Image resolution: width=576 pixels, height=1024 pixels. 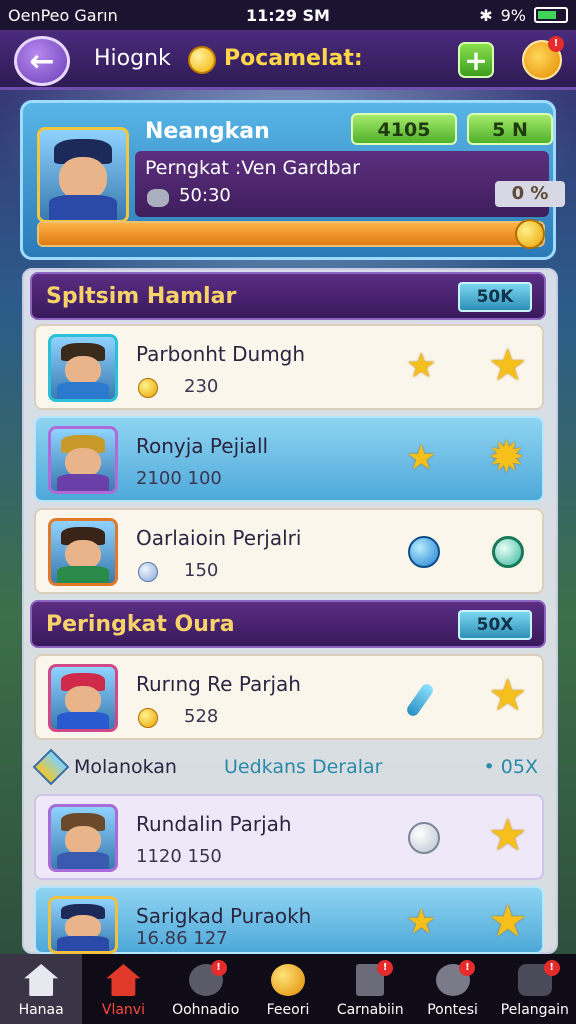 What do you see at coordinates (125, 767) in the screenshot?
I see `subheader-label: Molanokan` at bounding box center [125, 767].